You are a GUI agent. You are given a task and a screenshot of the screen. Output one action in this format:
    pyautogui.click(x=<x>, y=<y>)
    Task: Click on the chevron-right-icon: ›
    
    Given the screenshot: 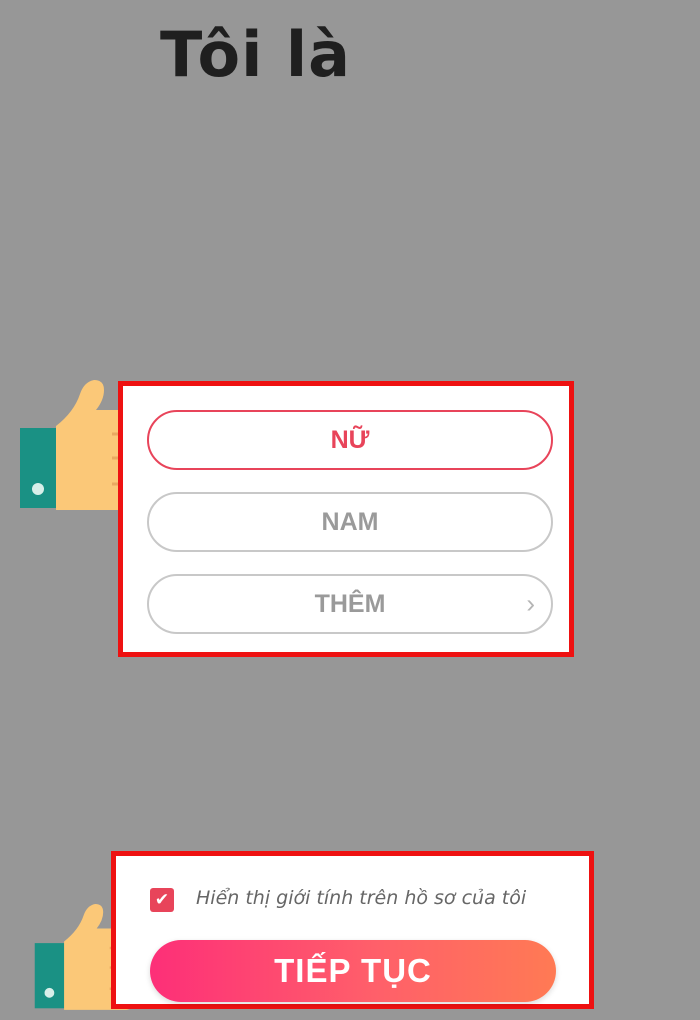 What is the action you would take?
    pyautogui.click(x=530, y=603)
    